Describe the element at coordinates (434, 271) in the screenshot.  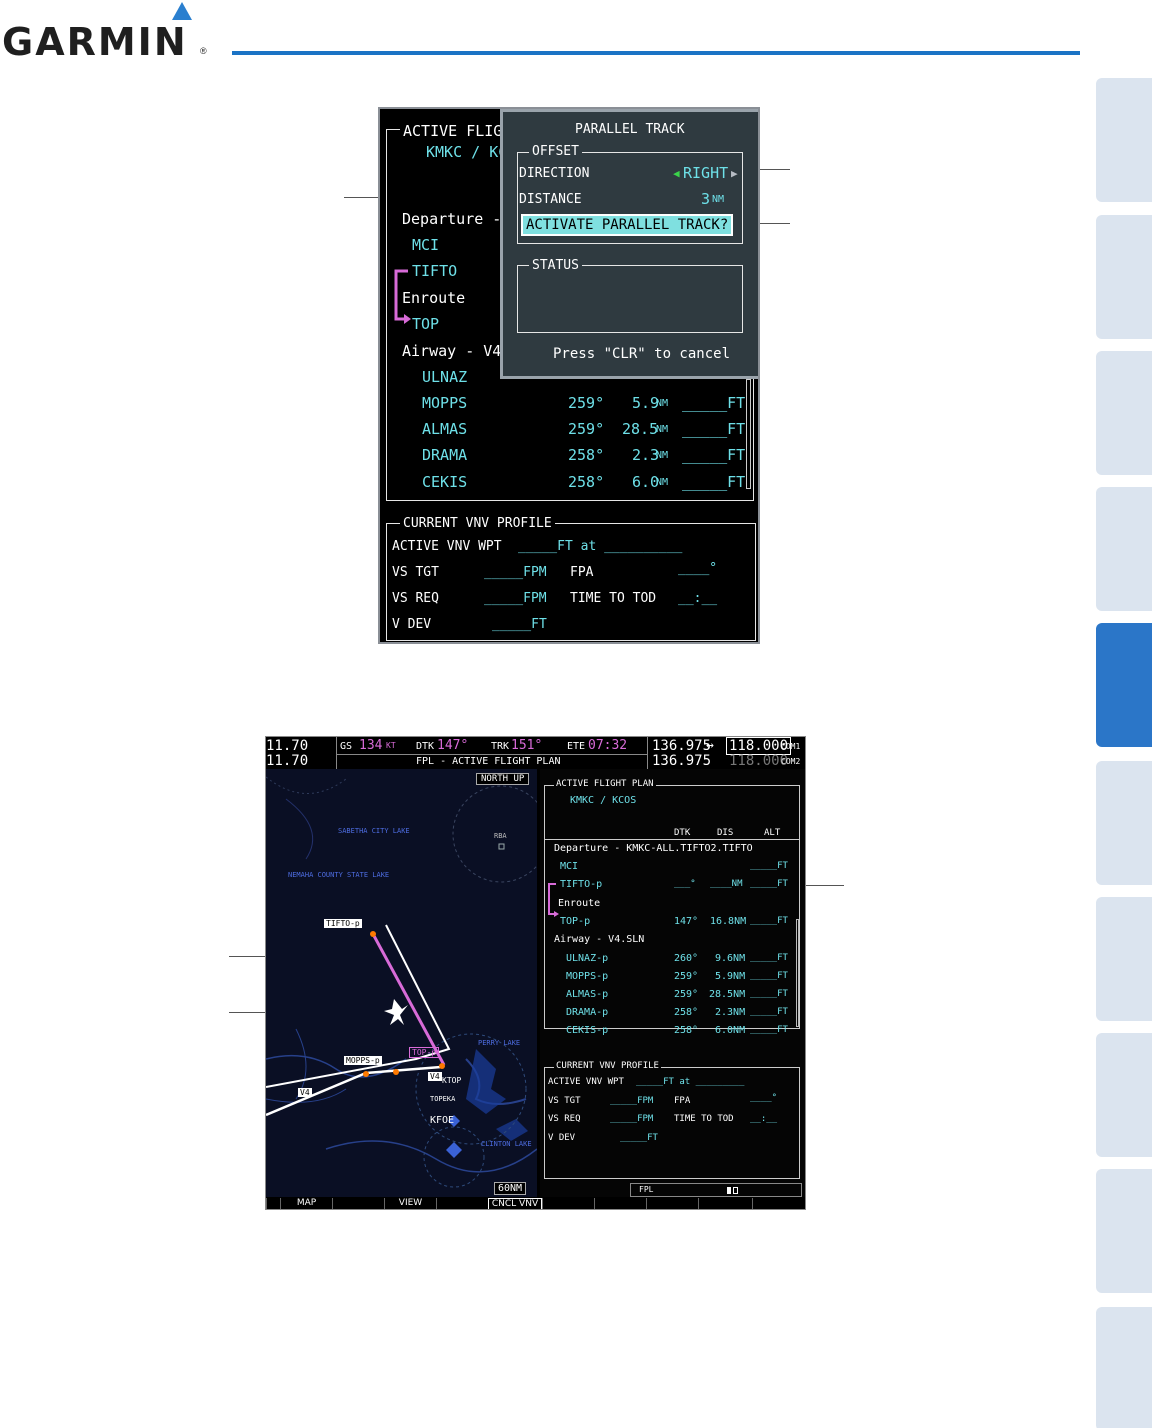
I see `waypoint-tifto: TIFTO` at that location.